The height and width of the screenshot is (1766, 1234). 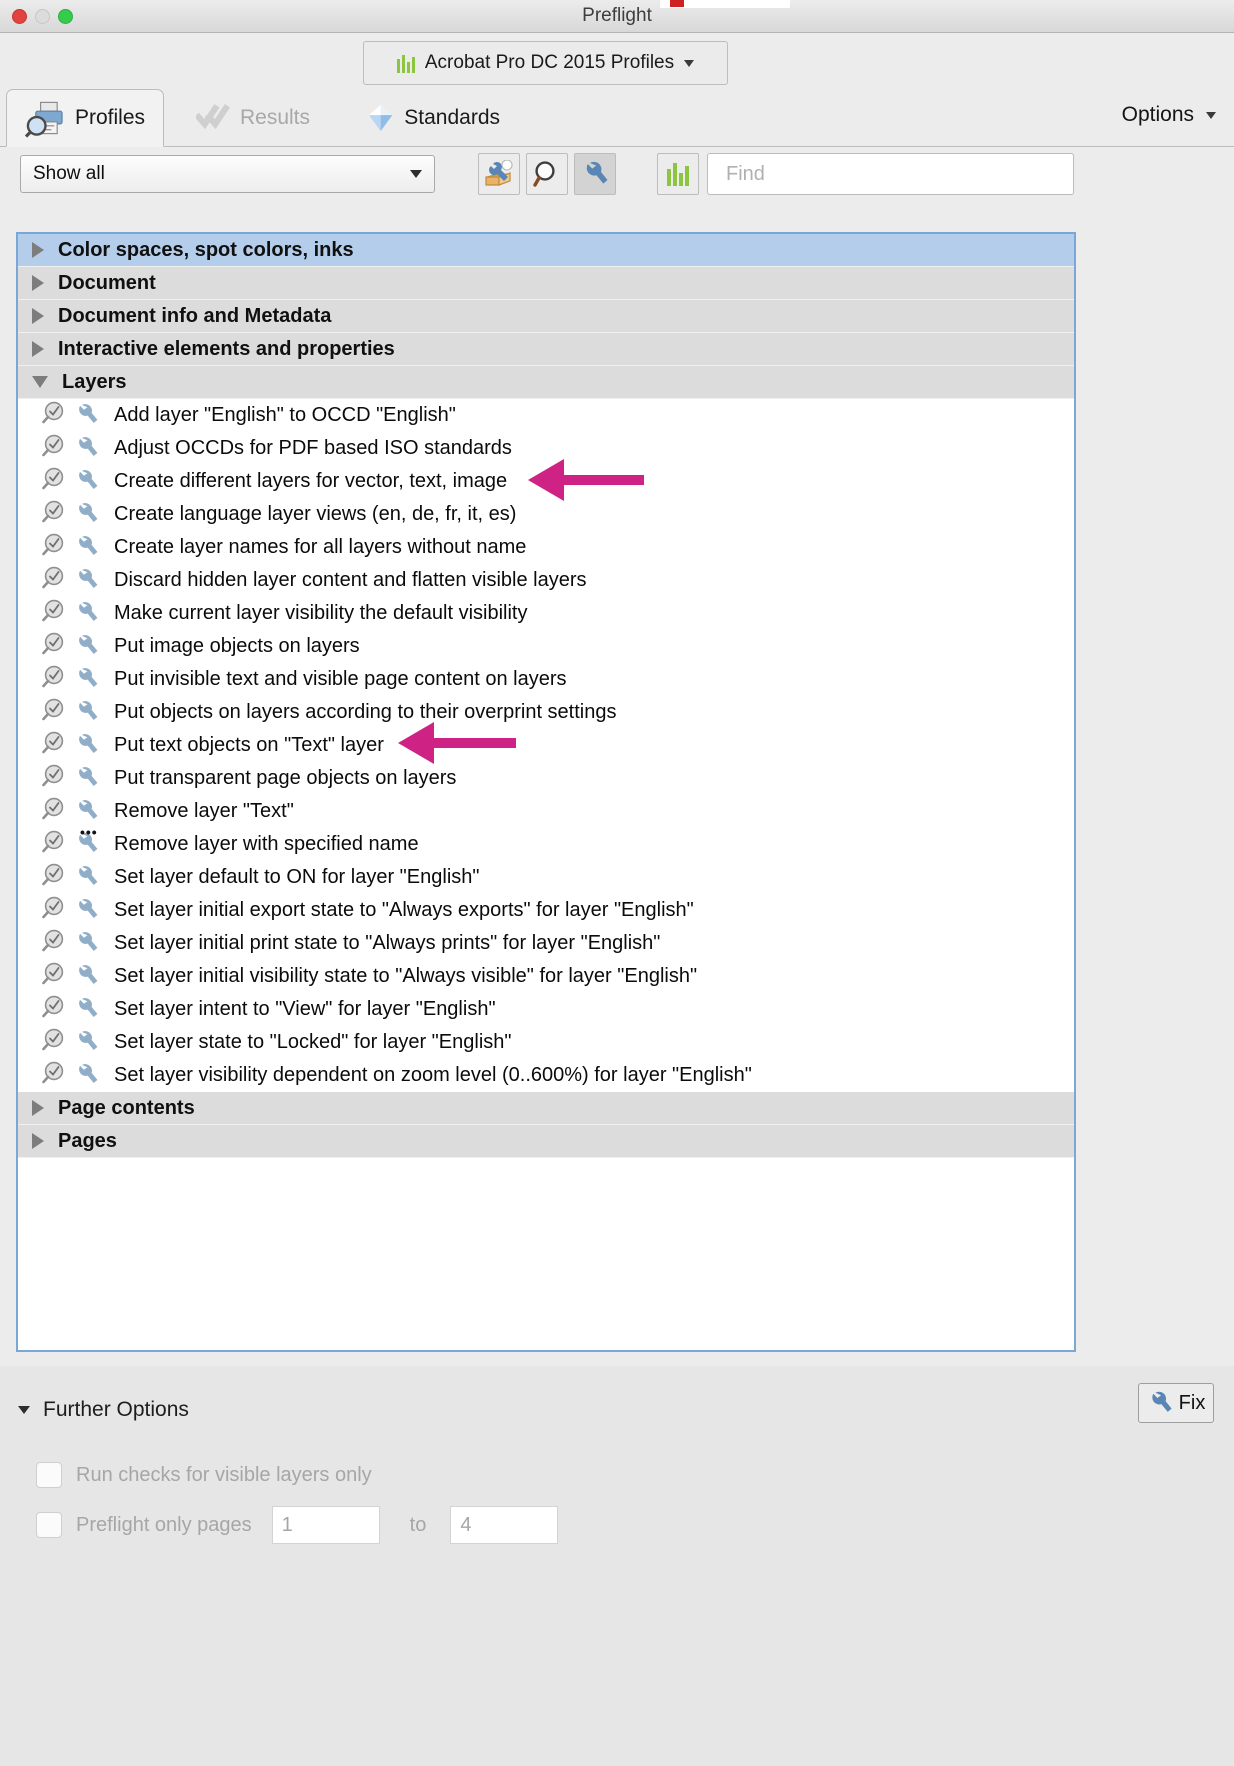 I want to click on further-options-toggle: Further Options, so click(x=103, y=1410).